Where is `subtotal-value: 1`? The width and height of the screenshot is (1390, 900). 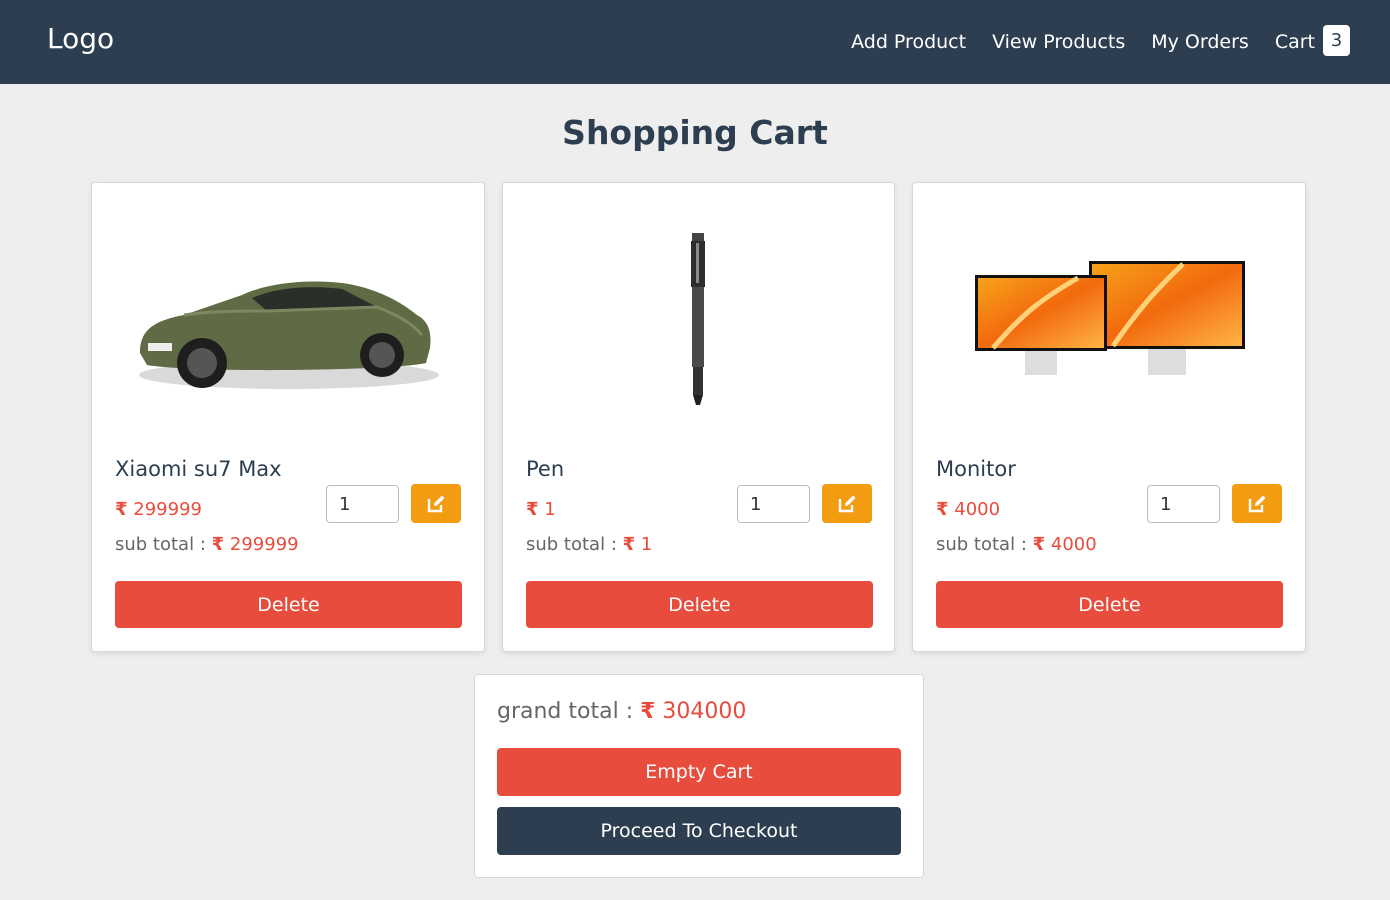 subtotal-value: 1 is located at coordinates (646, 544).